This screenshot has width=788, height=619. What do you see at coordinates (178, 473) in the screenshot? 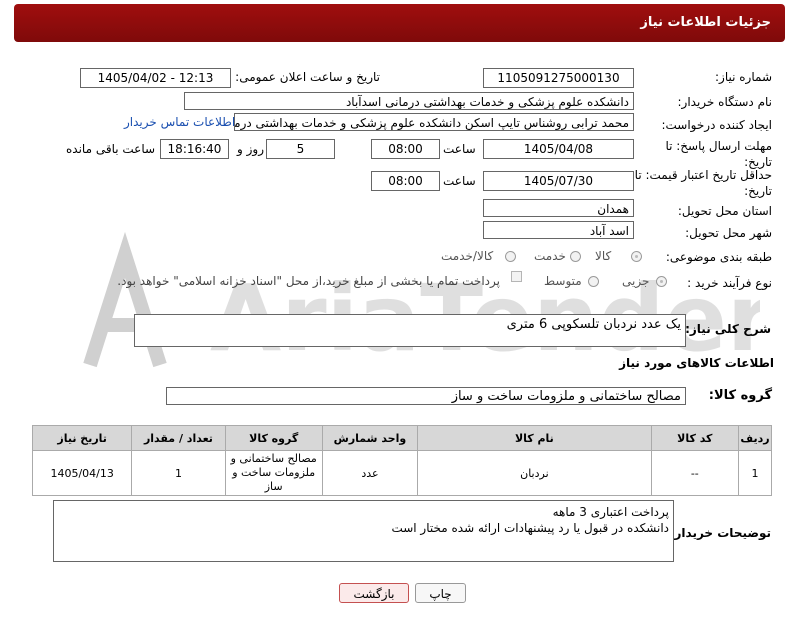
I see `cell-qty: 1` at bounding box center [178, 473].